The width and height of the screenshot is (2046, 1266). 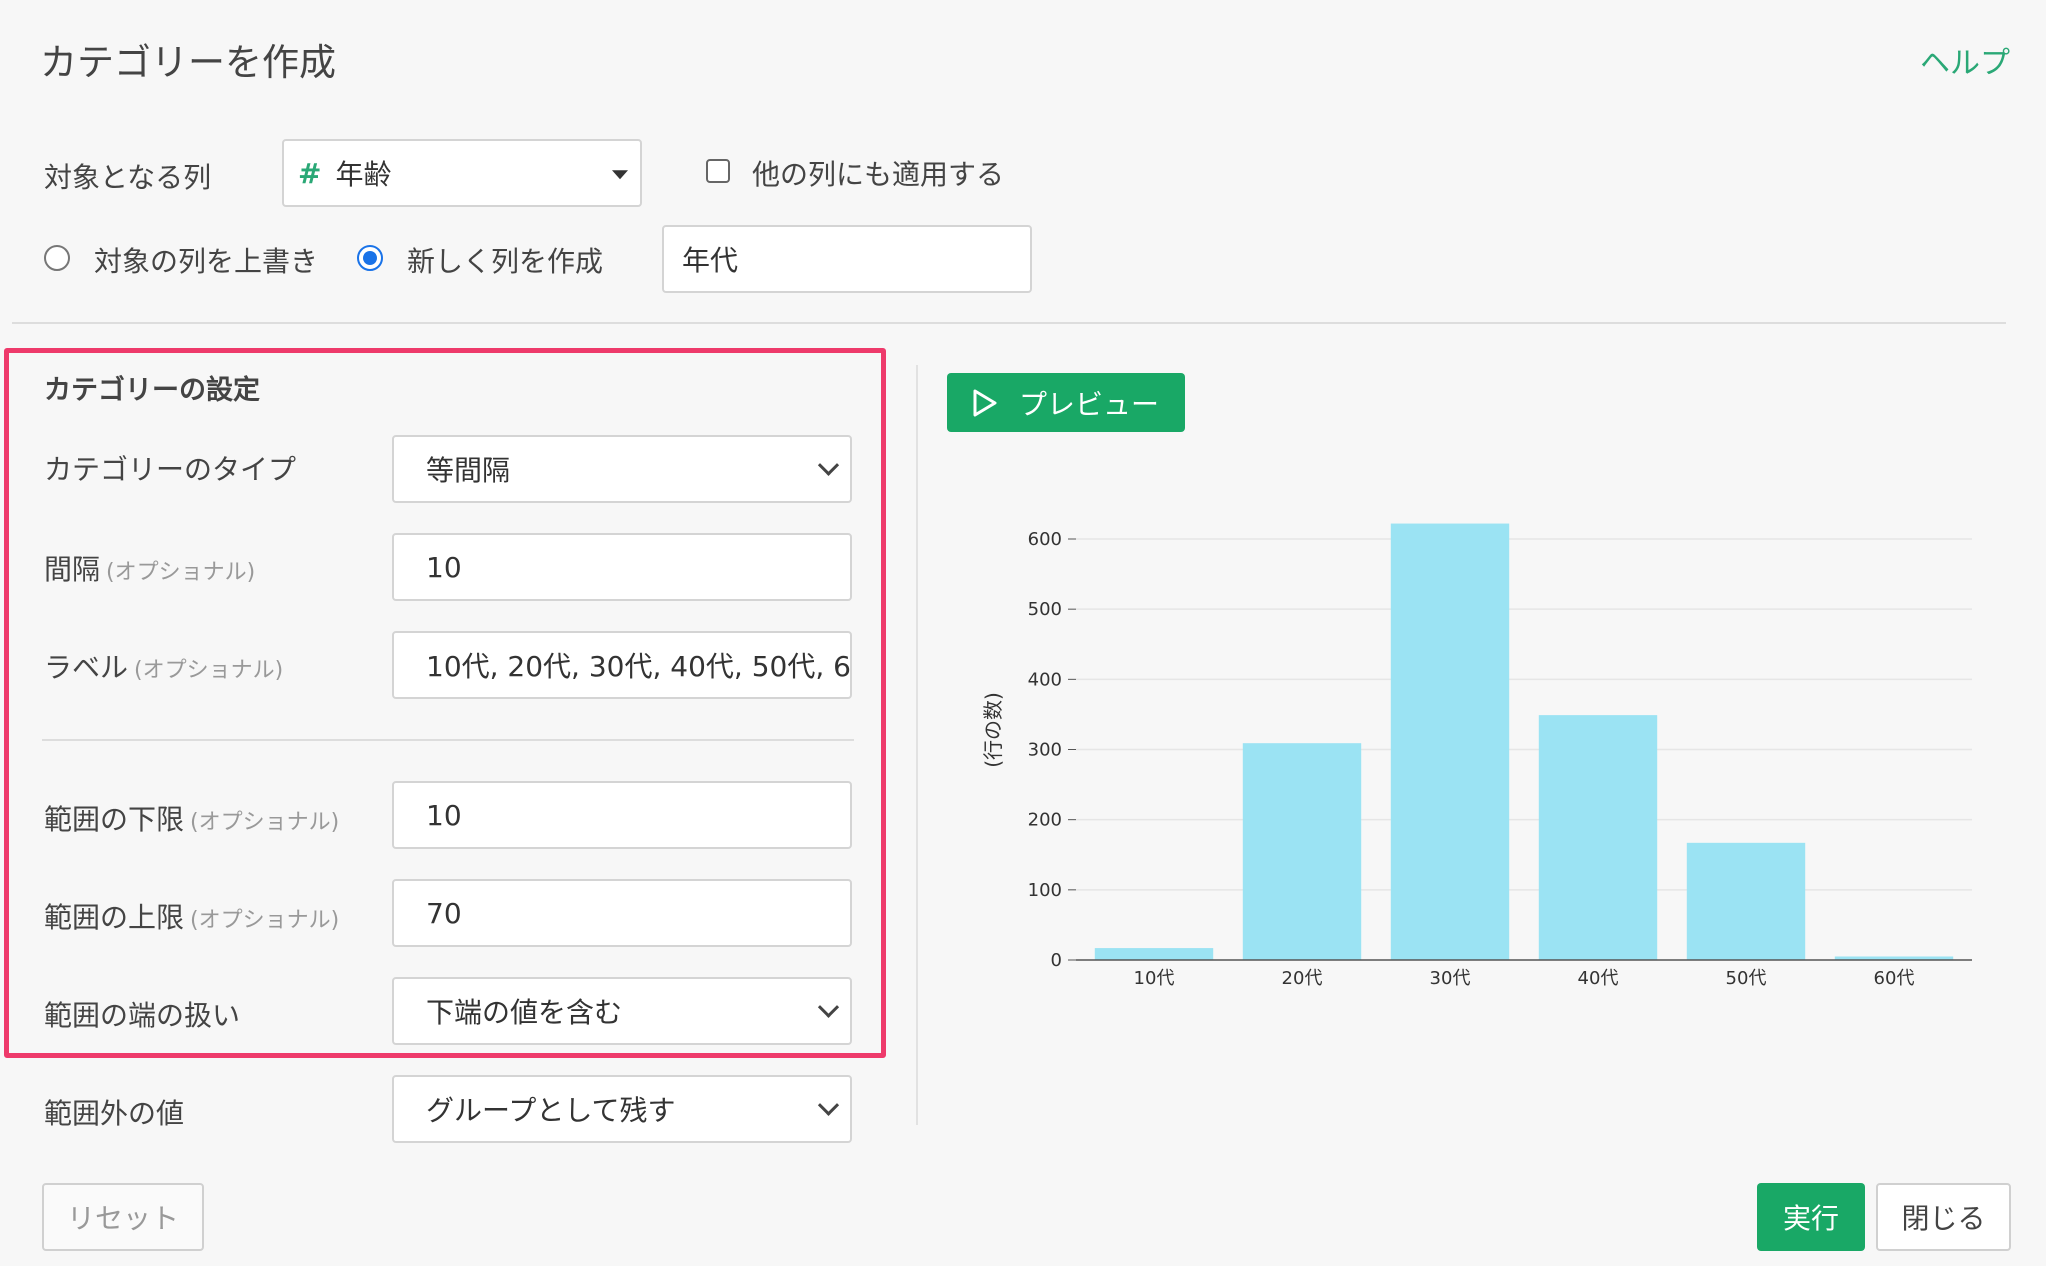 What do you see at coordinates (123, 1217) in the screenshot?
I see `reset-button: リセット` at bounding box center [123, 1217].